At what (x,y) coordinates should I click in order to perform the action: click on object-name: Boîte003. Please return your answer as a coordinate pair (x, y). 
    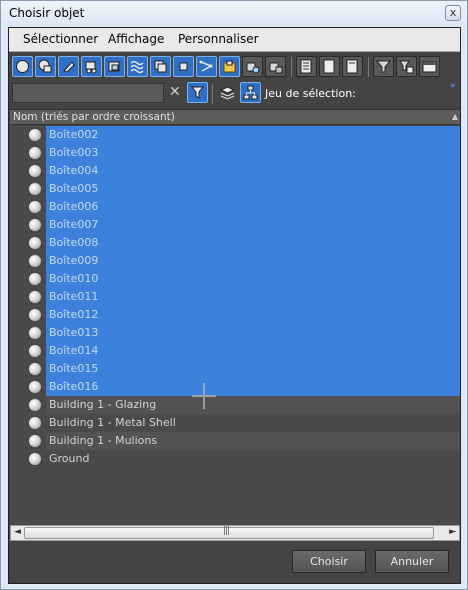
    Looking at the image, I should click on (74, 152).